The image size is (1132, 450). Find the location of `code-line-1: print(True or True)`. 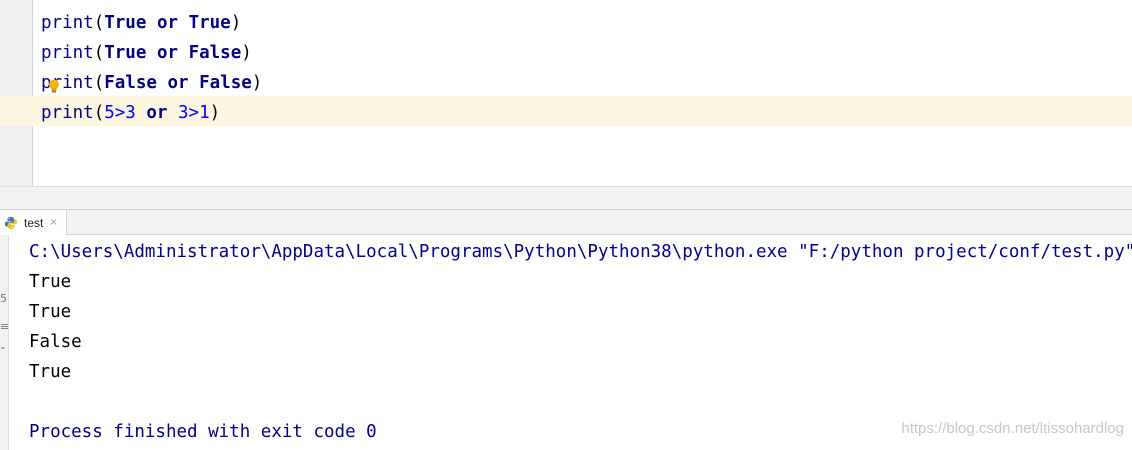

code-line-1: print(True or True) is located at coordinates (151, 23).